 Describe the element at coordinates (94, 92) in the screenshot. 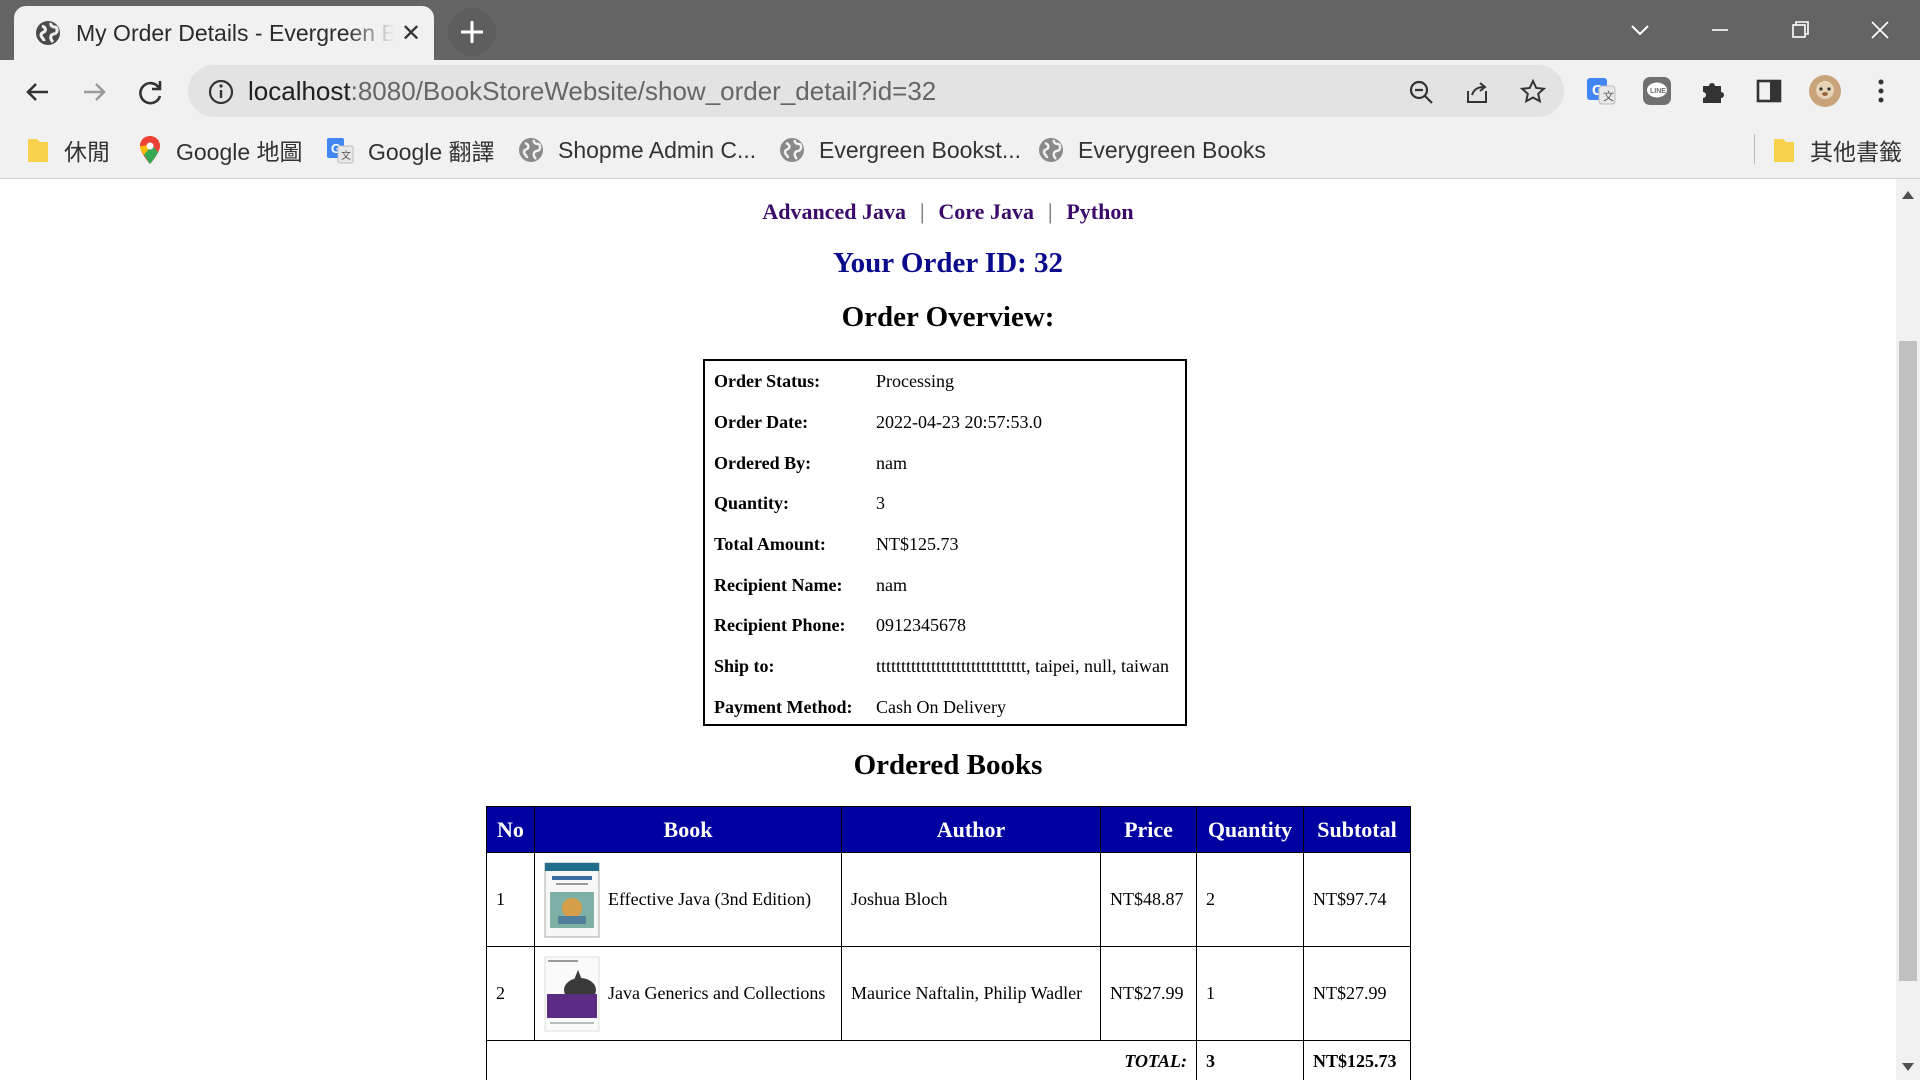

I see `forward-arrow-icon` at that location.